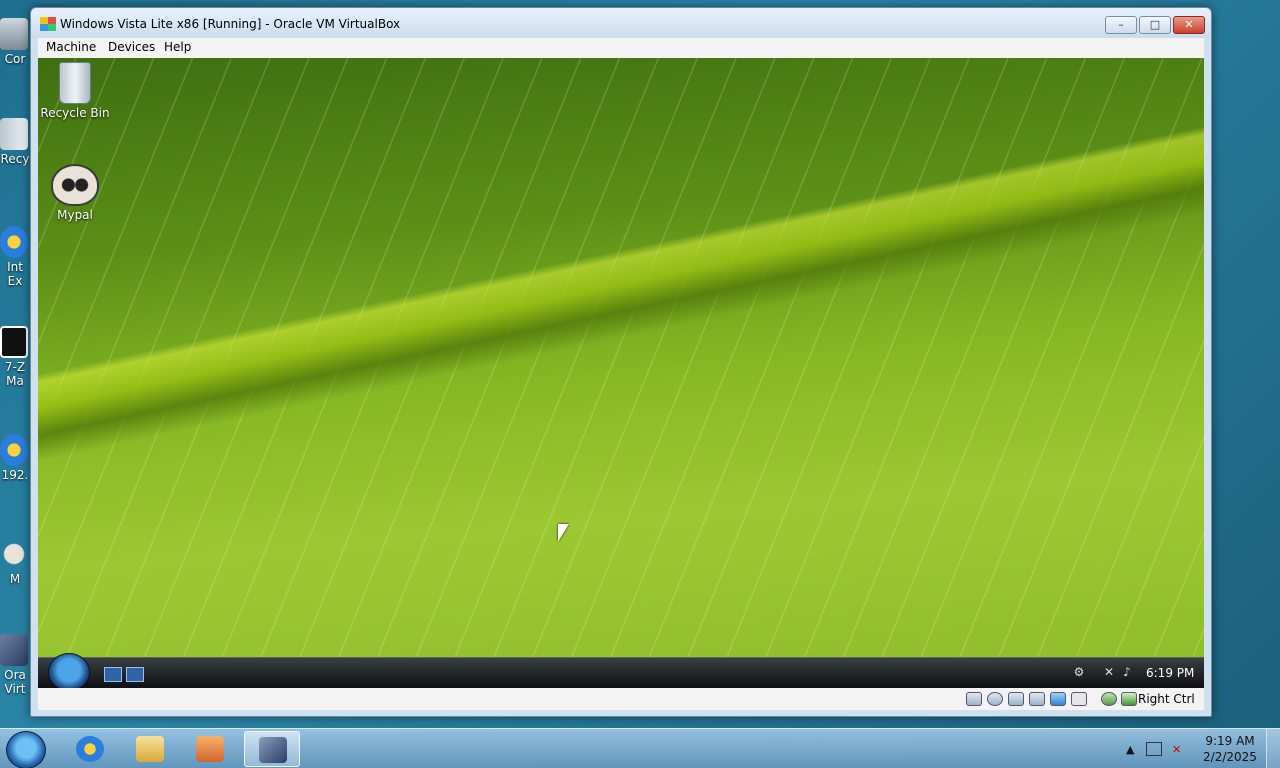 The height and width of the screenshot is (768, 1280). I want to click on show-desktop-button, so click(1273, 748).